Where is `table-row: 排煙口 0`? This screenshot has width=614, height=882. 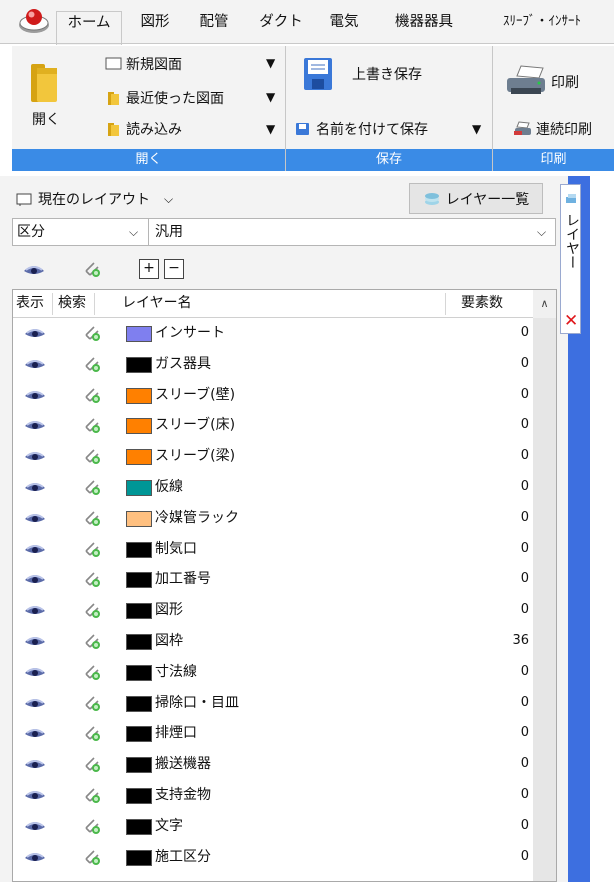 table-row: 排煙口 0 is located at coordinates (273, 733).